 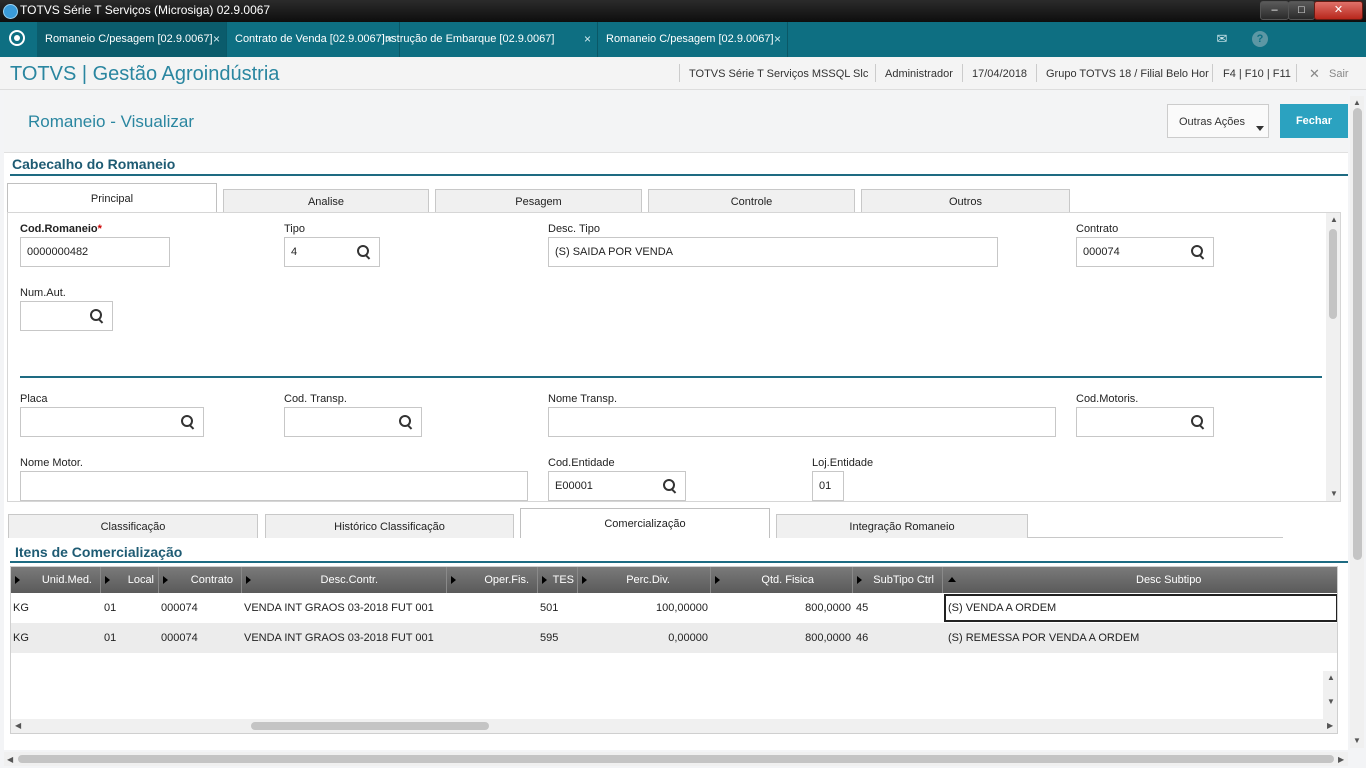 I want to click on required-marker: *, so click(x=99, y=229).